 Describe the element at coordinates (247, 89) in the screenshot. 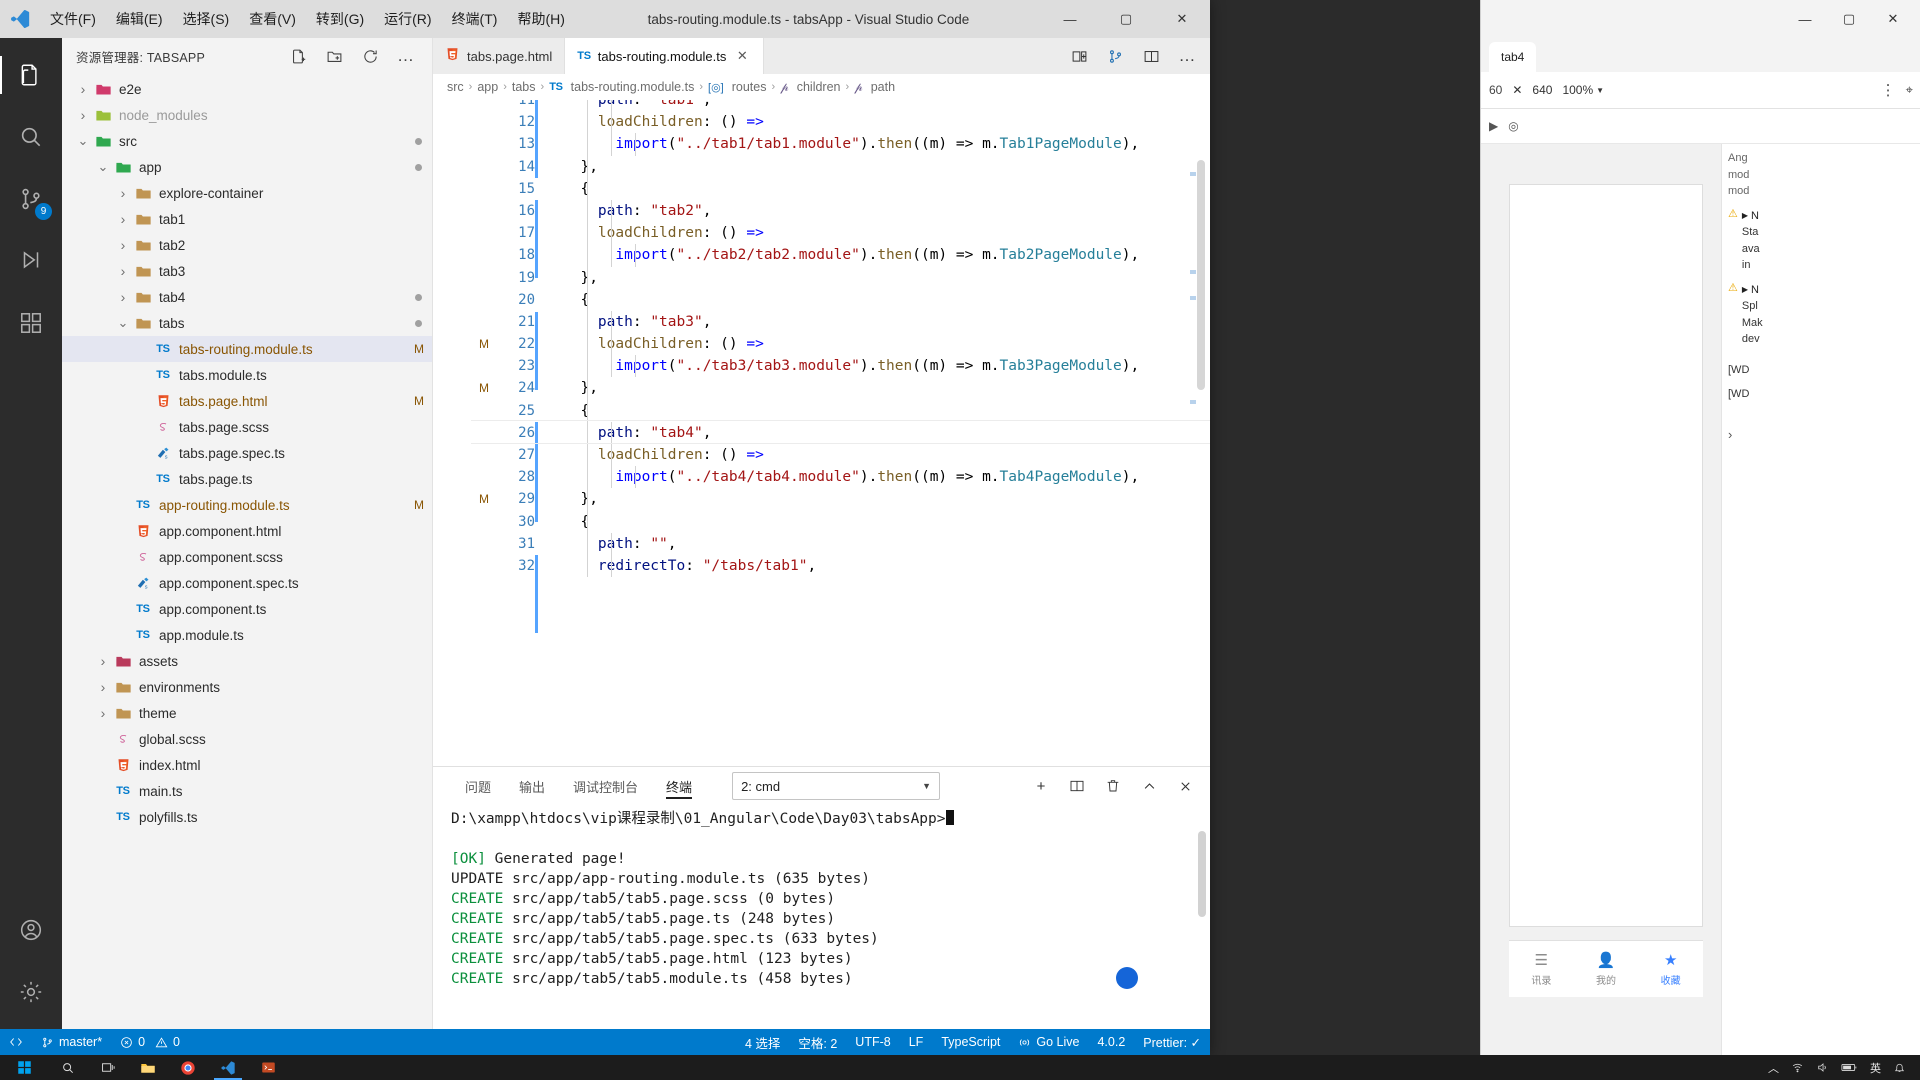

I see `tree-folder-e2e: › e2e` at that location.